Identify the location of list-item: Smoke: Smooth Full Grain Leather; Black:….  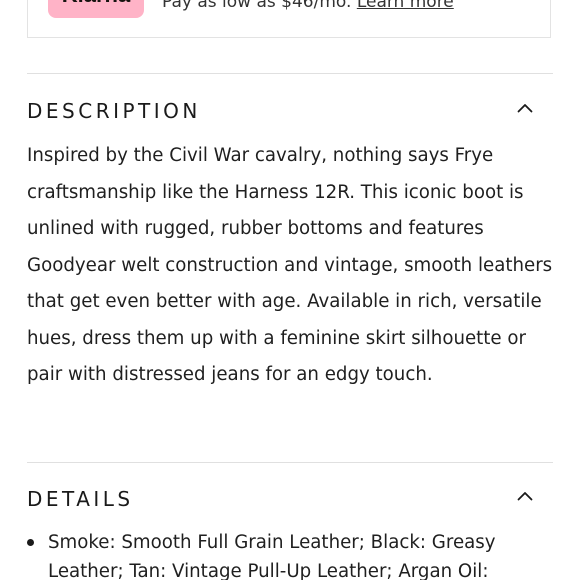
(287, 554).